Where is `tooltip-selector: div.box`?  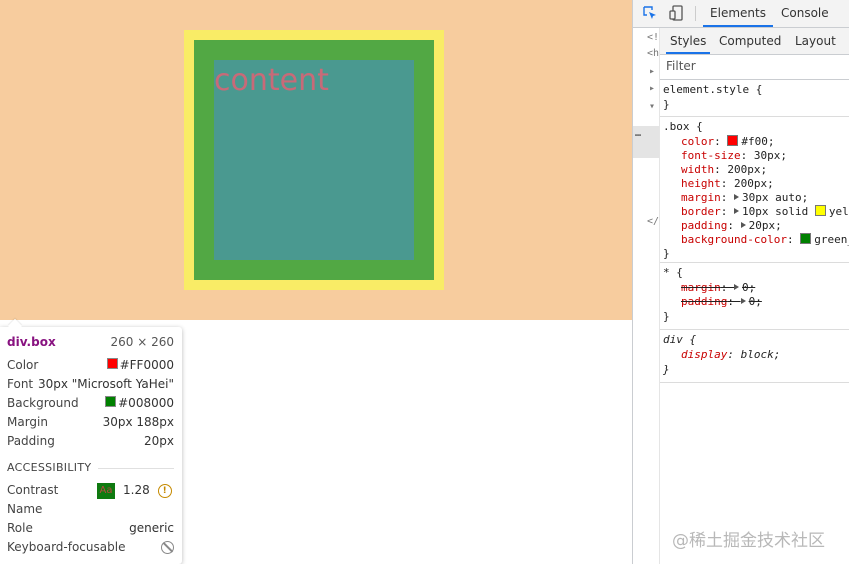 tooltip-selector: div.box is located at coordinates (31, 342).